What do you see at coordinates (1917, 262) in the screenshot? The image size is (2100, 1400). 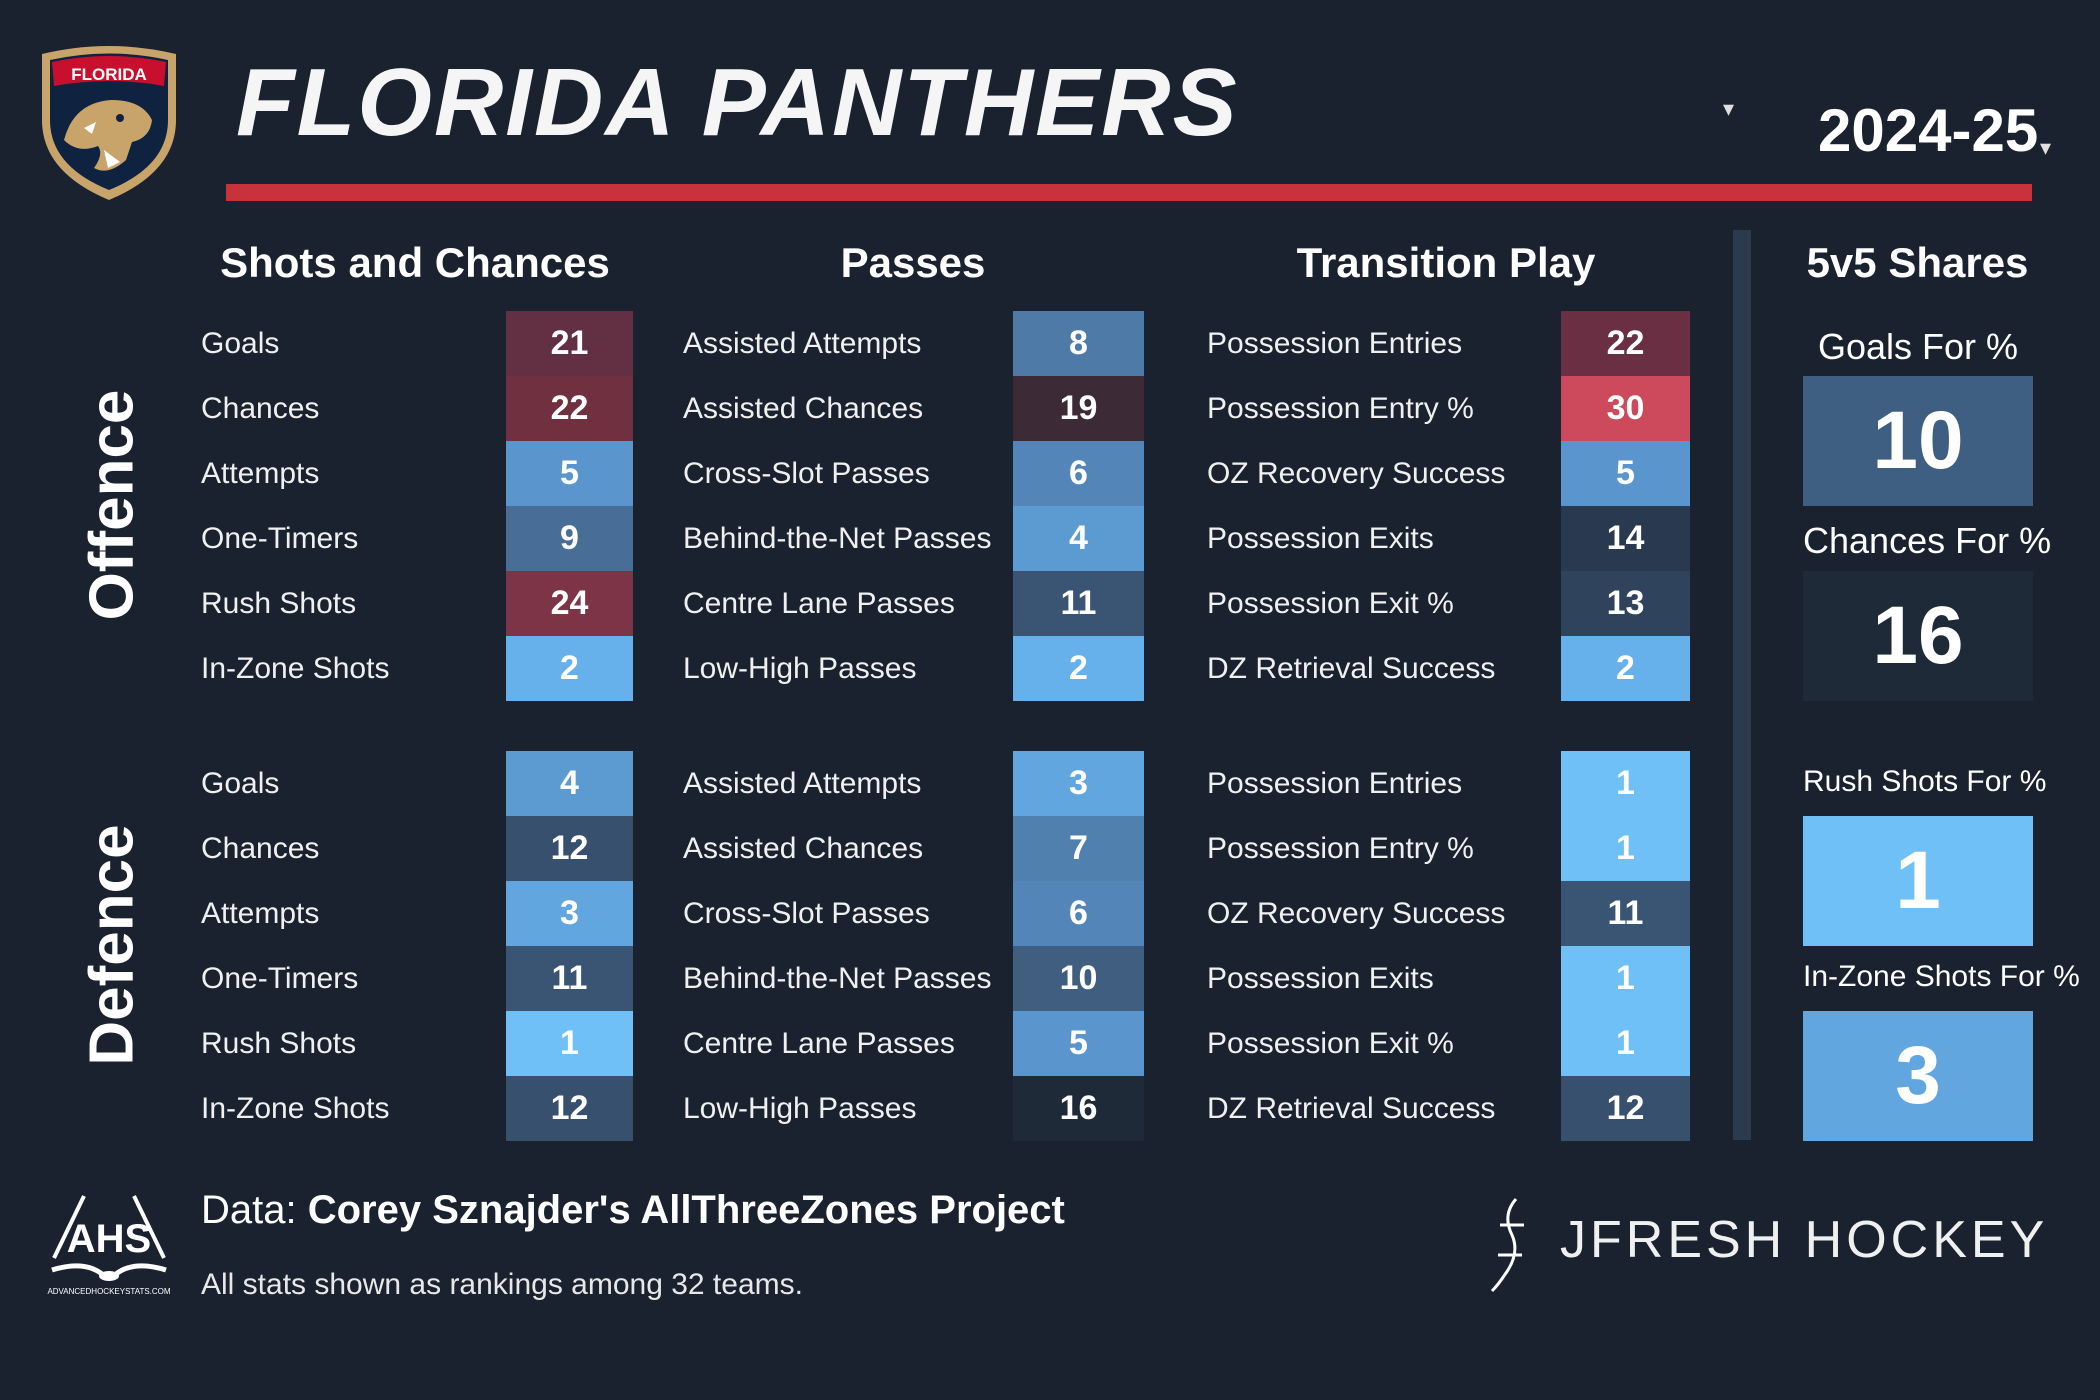 I see `header-5v5-shares: 5v5 Shares` at bounding box center [1917, 262].